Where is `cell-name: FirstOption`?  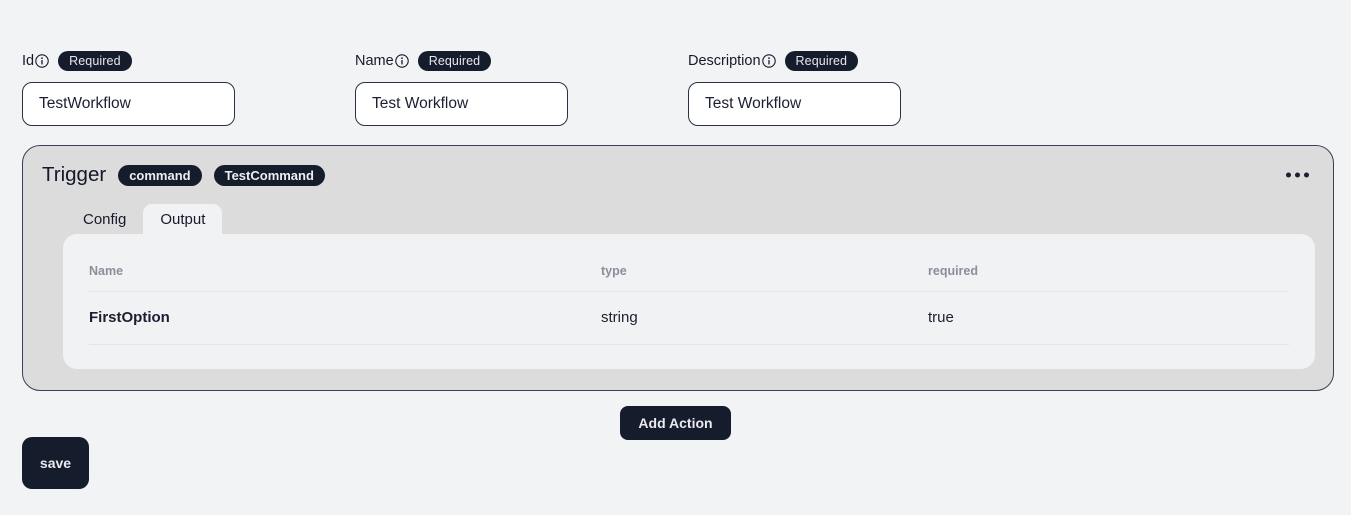
cell-name: FirstOption is located at coordinates (345, 318).